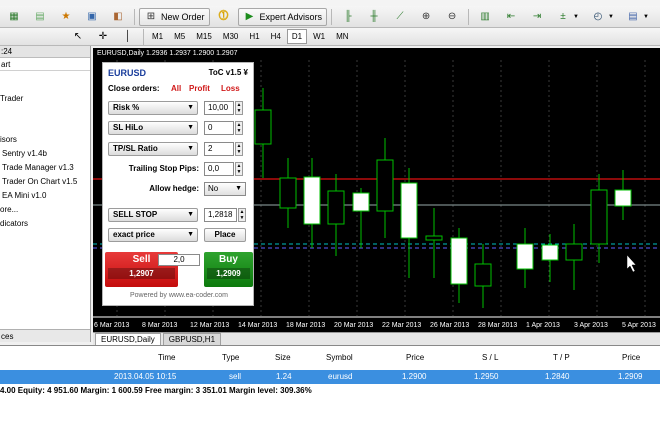  I want to click on nav-item-indicators: dicators, so click(14, 223).